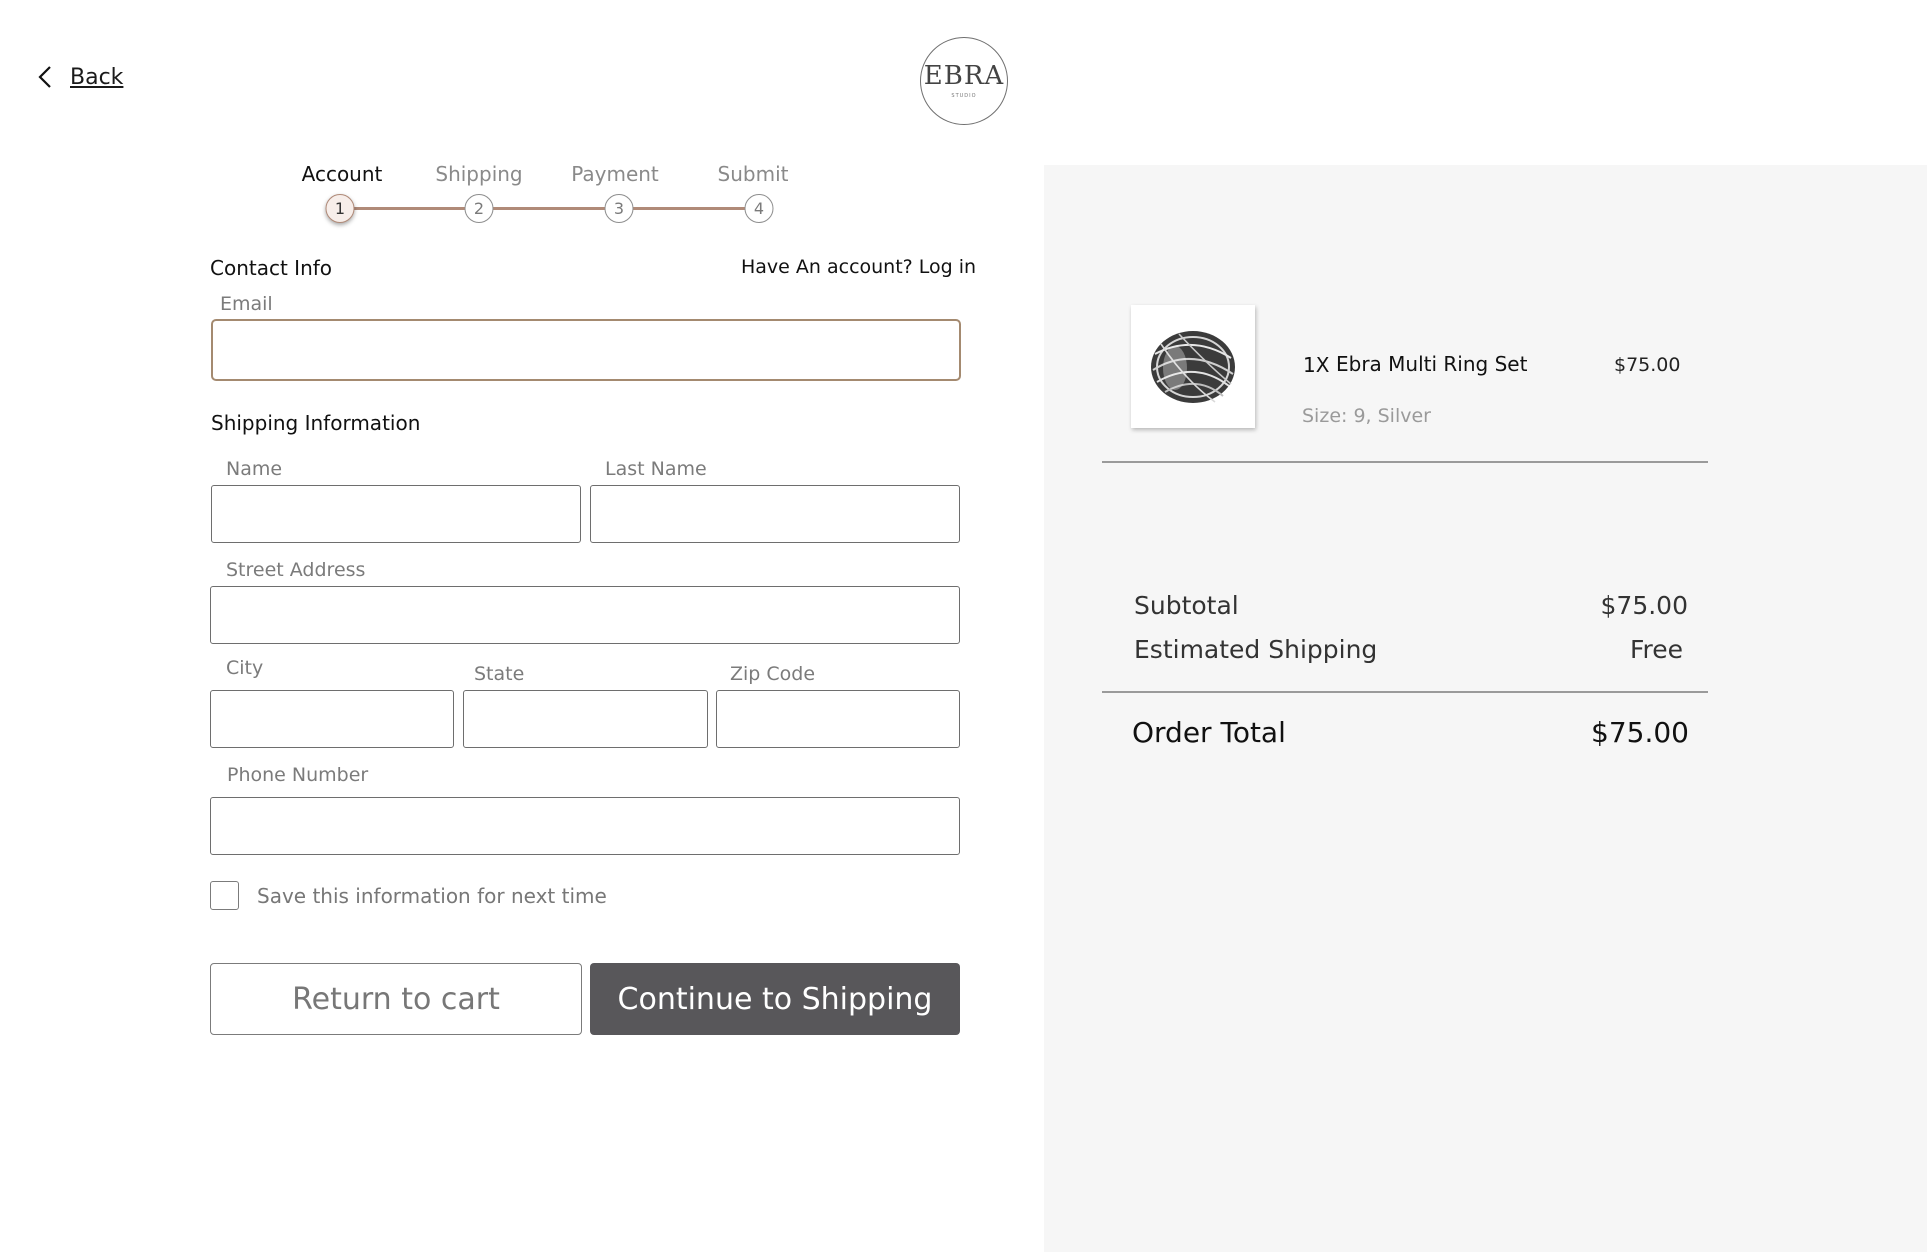 Image resolution: width=1927 pixels, height=1252 pixels. What do you see at coordinates (773, 674) in the screenshot?
I see `zip-code-label: Zip Code` at bounding box center [773, 674].